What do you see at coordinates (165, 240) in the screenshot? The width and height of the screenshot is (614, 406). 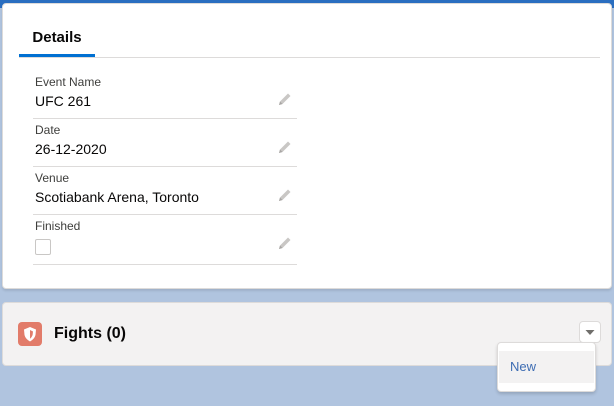 I see `field-finished: Finished` at bounding box center [165, 240].